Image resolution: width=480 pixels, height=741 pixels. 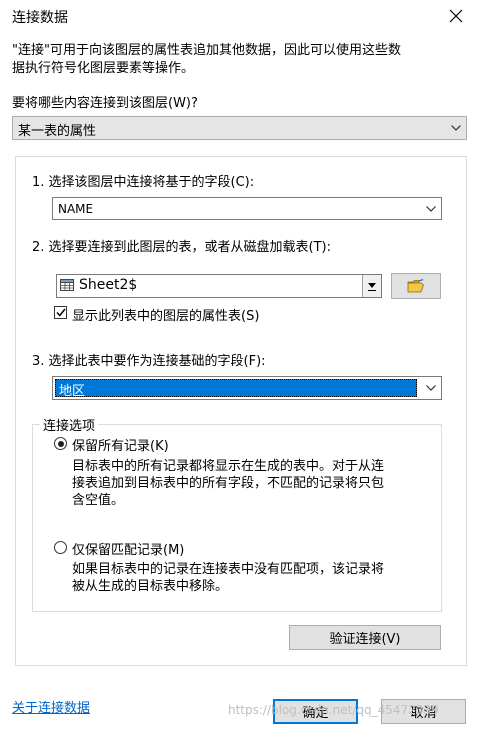 What do you see at coordinates (228, 569) in the screenshot?
I see `keep-matching-desc-line: 如果目标表中的记录在连接表中没有匹配项，该记录将` at bounding box center [228, 569].